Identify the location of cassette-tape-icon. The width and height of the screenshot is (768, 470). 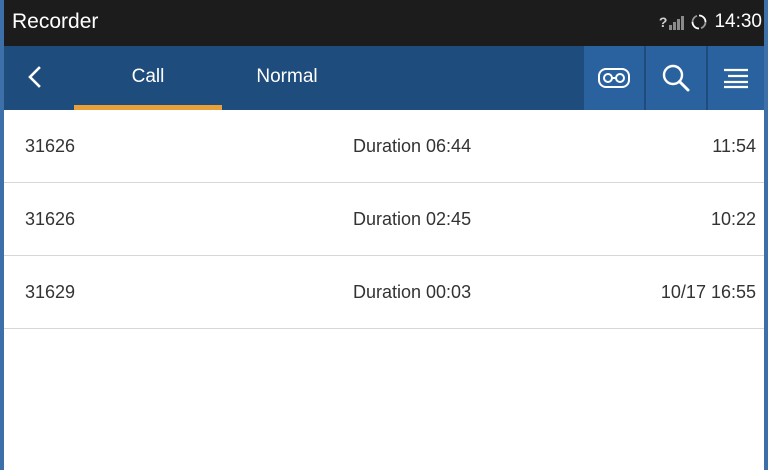
(614, 78).